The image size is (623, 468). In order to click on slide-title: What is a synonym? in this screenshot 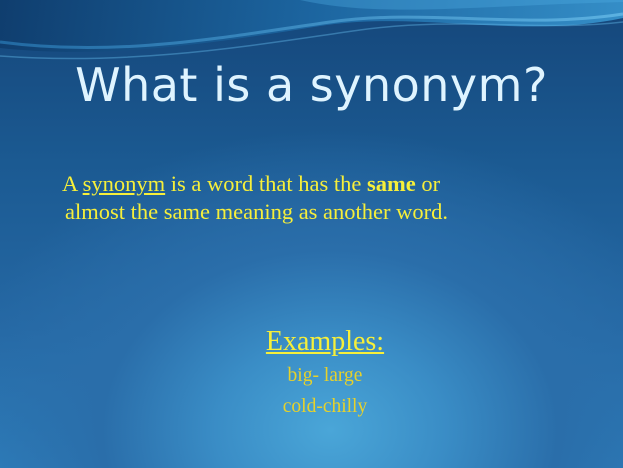, I will do `click(311, 85)`.